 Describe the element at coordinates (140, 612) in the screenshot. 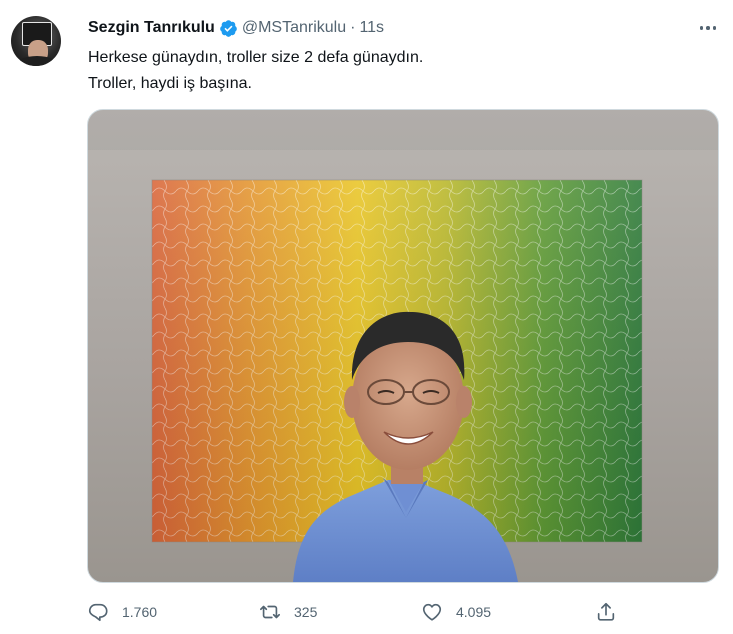

I see `reply-count: 1.760` at that location.